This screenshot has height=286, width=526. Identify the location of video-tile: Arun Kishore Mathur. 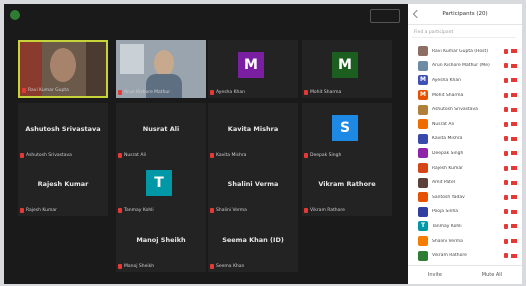
(161, 69).